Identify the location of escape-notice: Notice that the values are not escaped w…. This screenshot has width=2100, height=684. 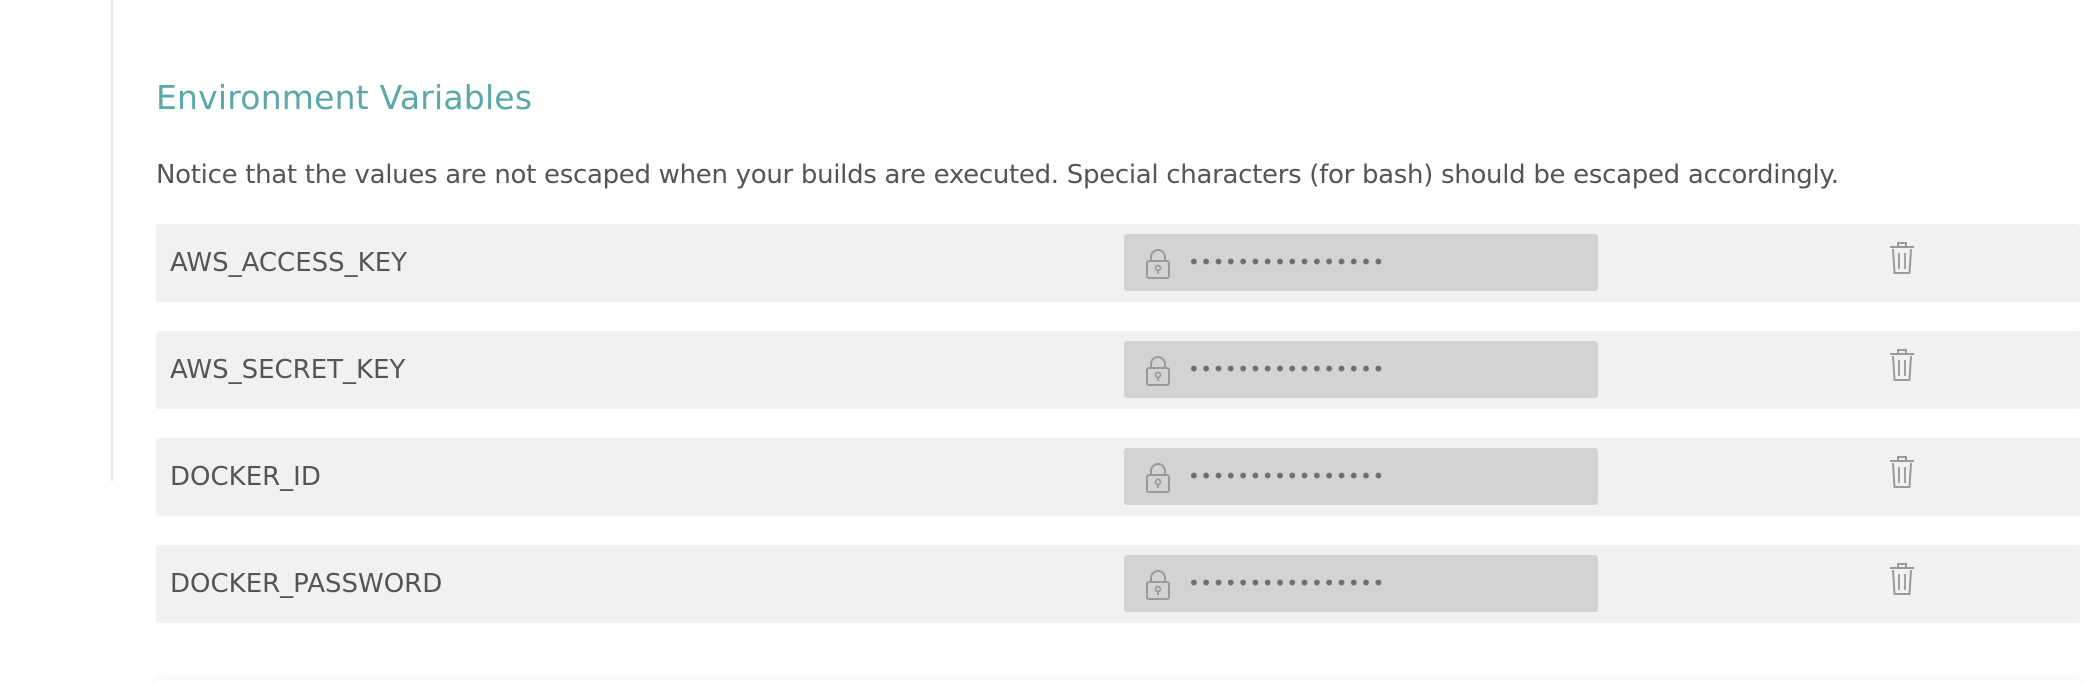
(997, 175).